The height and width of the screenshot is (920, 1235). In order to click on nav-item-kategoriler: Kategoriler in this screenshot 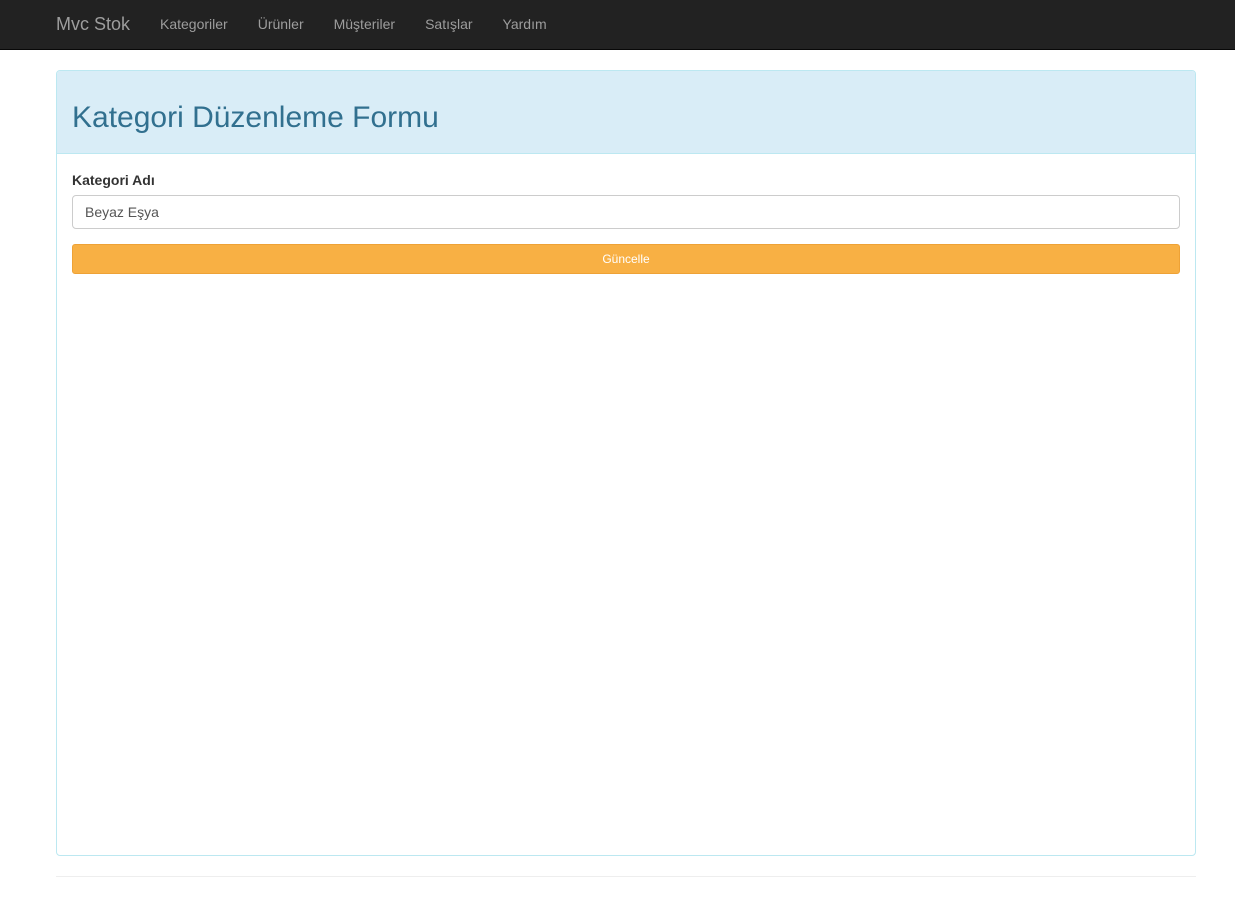, I will do `click(194, 24)`.